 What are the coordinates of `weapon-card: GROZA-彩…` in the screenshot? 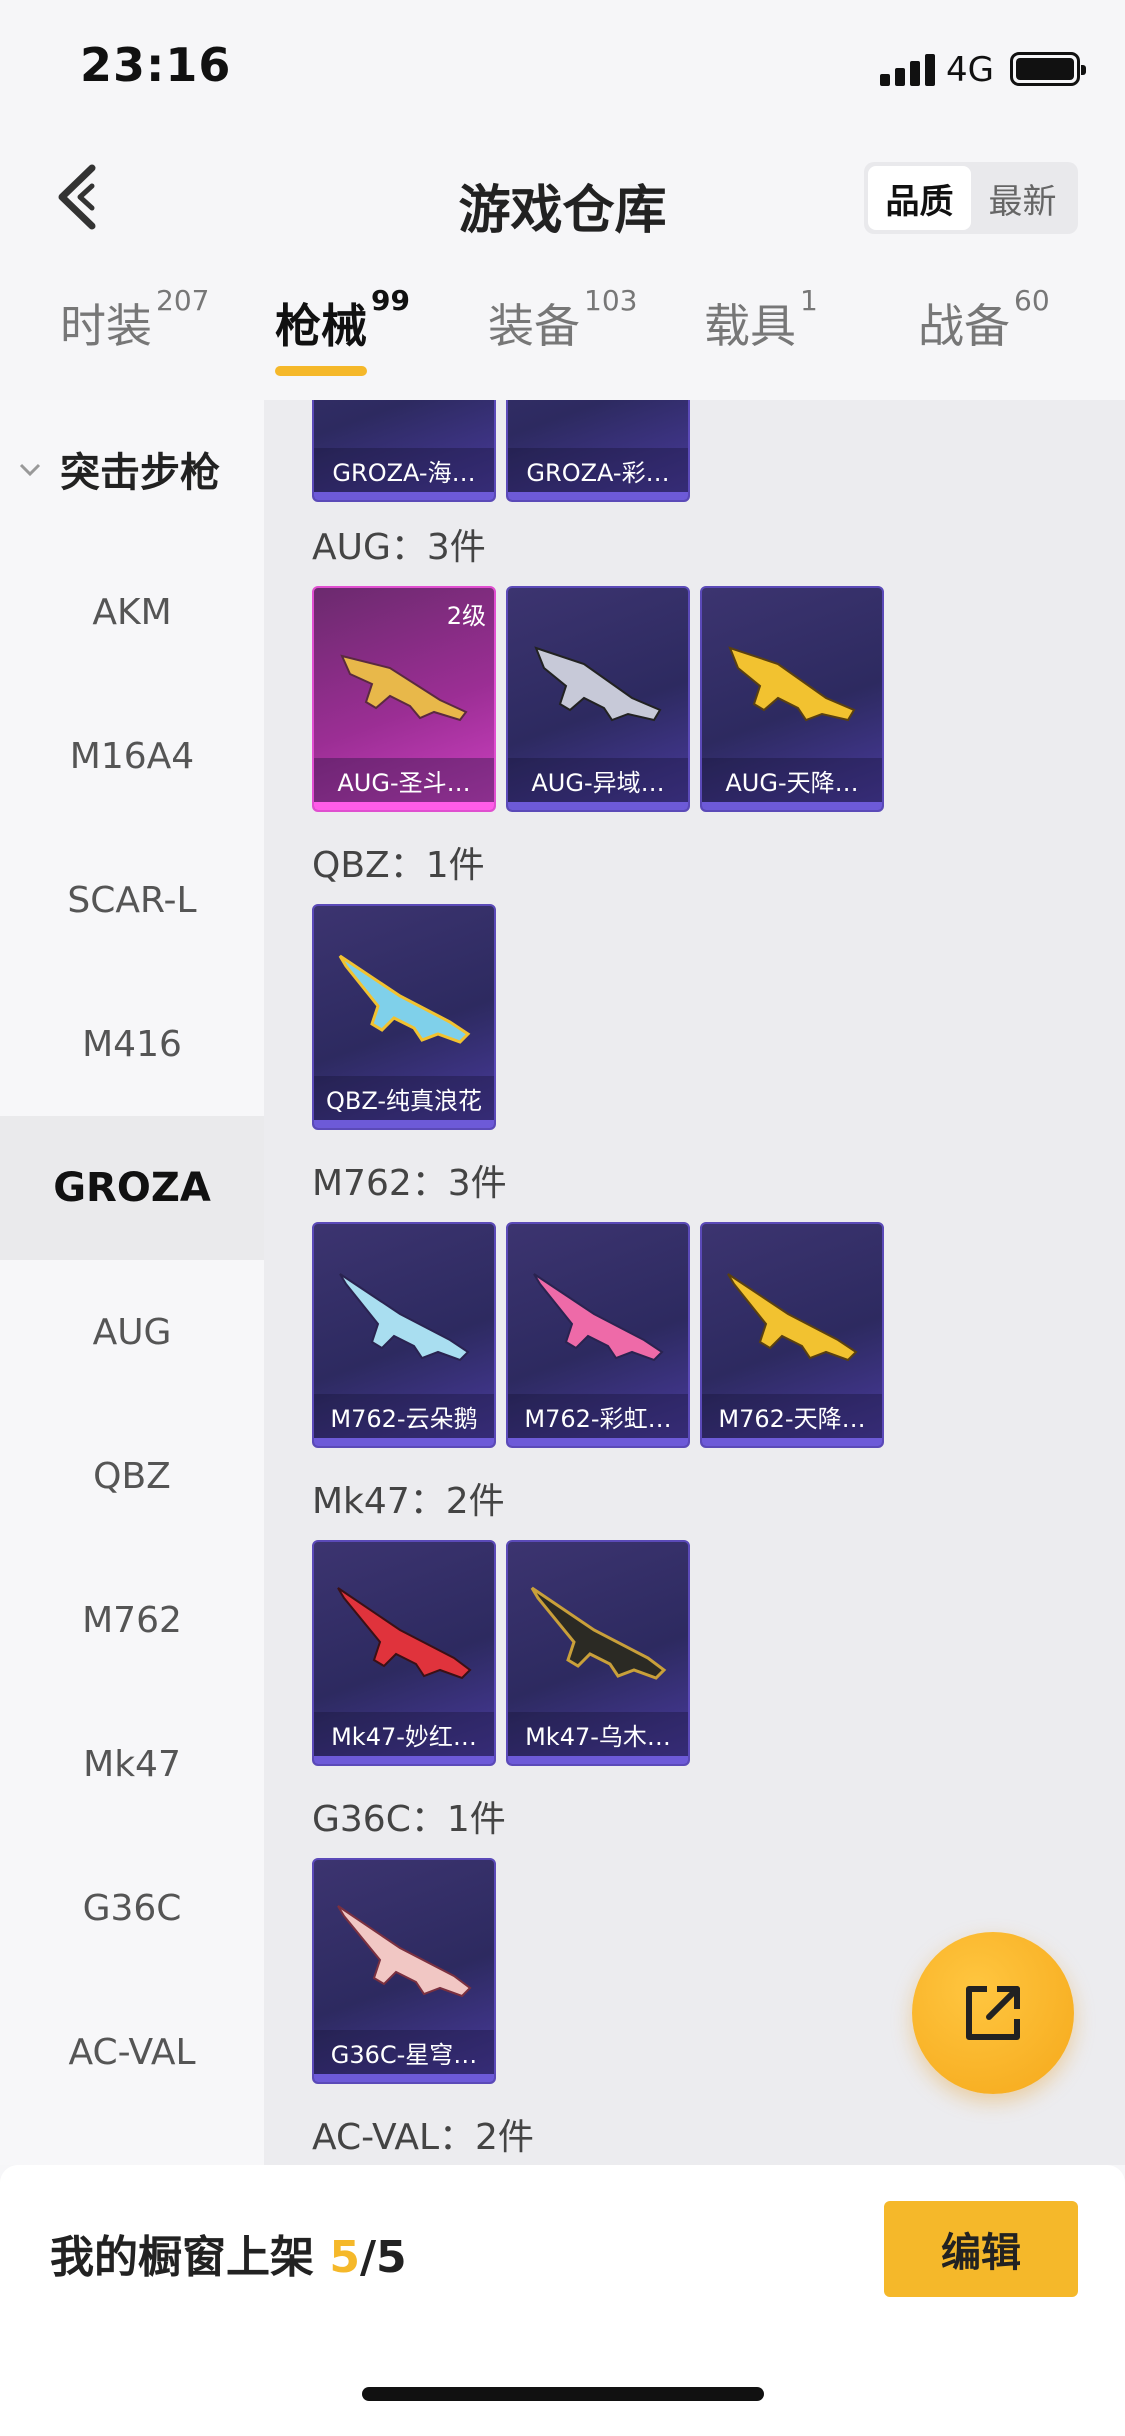 It's located at (598, 451).